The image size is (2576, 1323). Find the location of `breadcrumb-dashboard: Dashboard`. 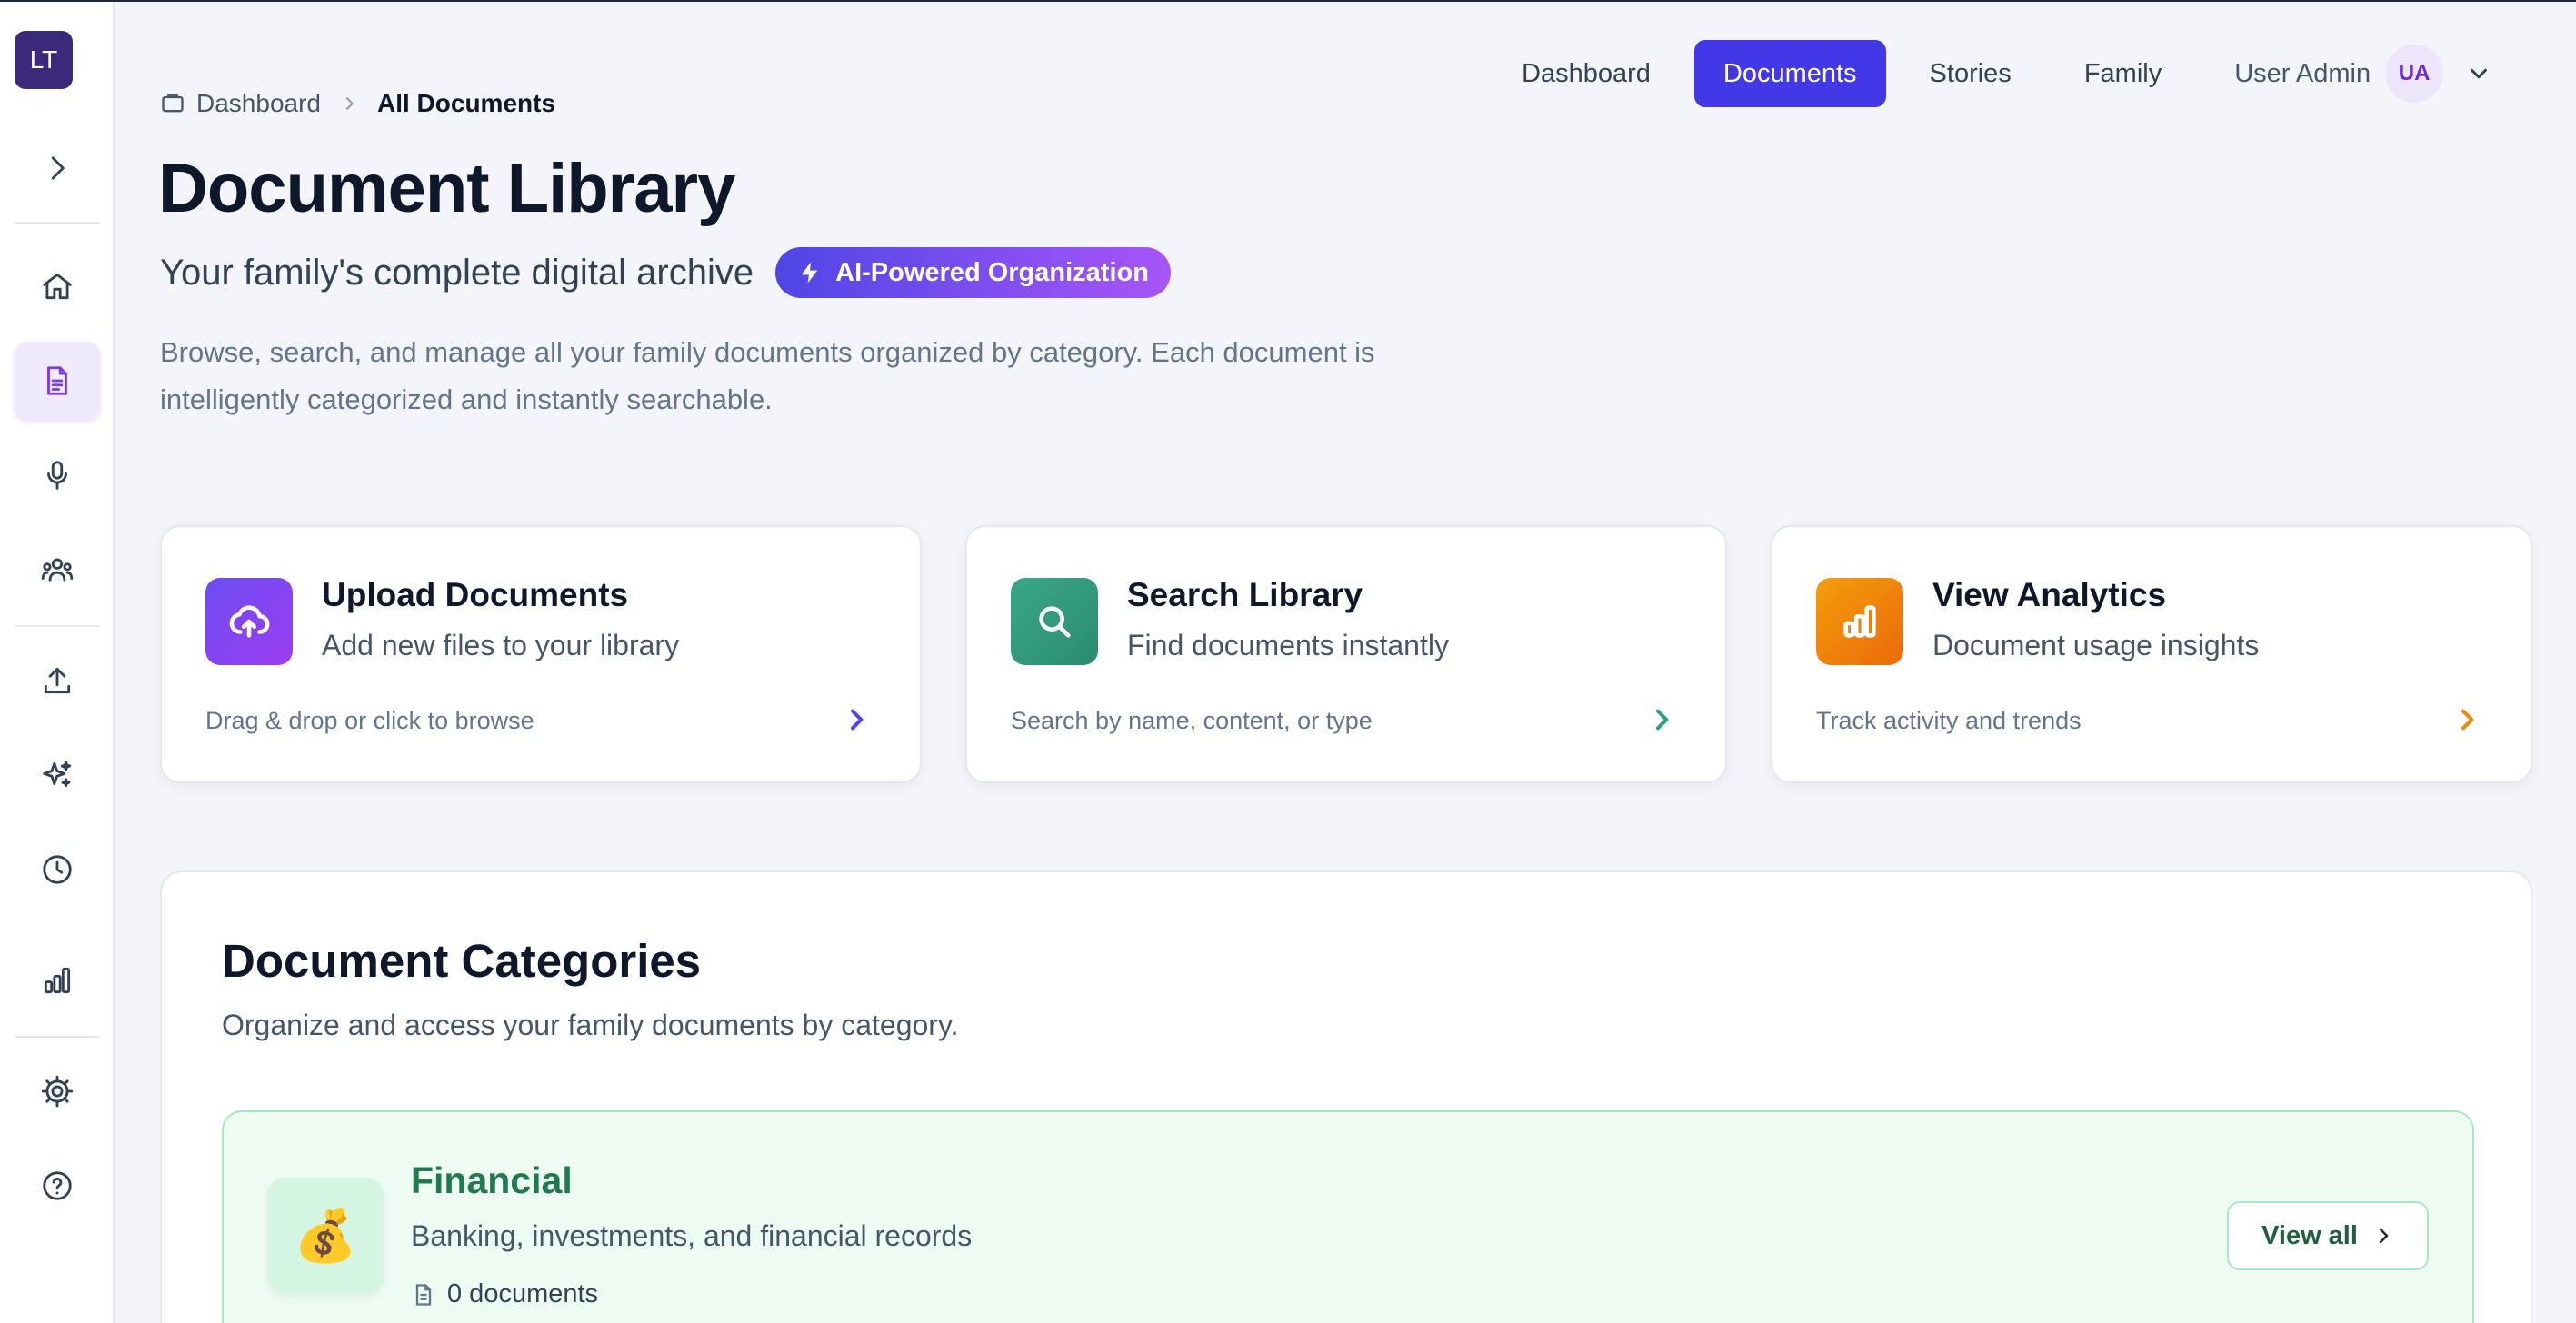

breadcrumb-dashboard: Dashboard is located at coordinates (258, 103).